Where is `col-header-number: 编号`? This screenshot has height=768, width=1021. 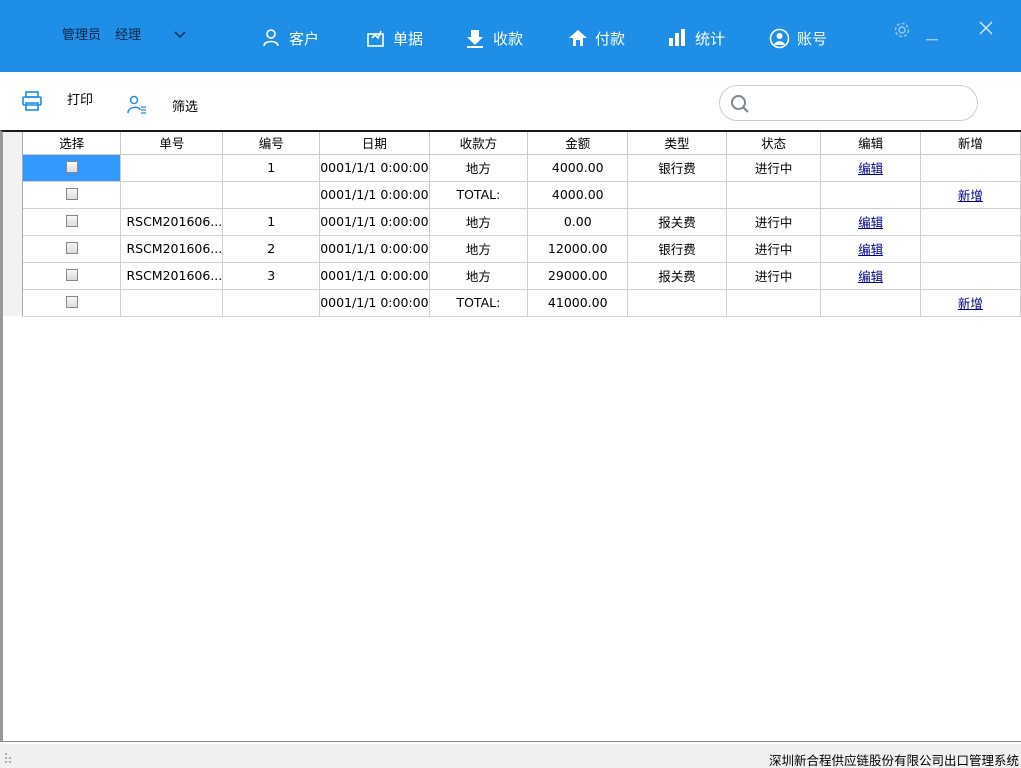
col-header-number: 编号 is located at coordinates (271, 143).